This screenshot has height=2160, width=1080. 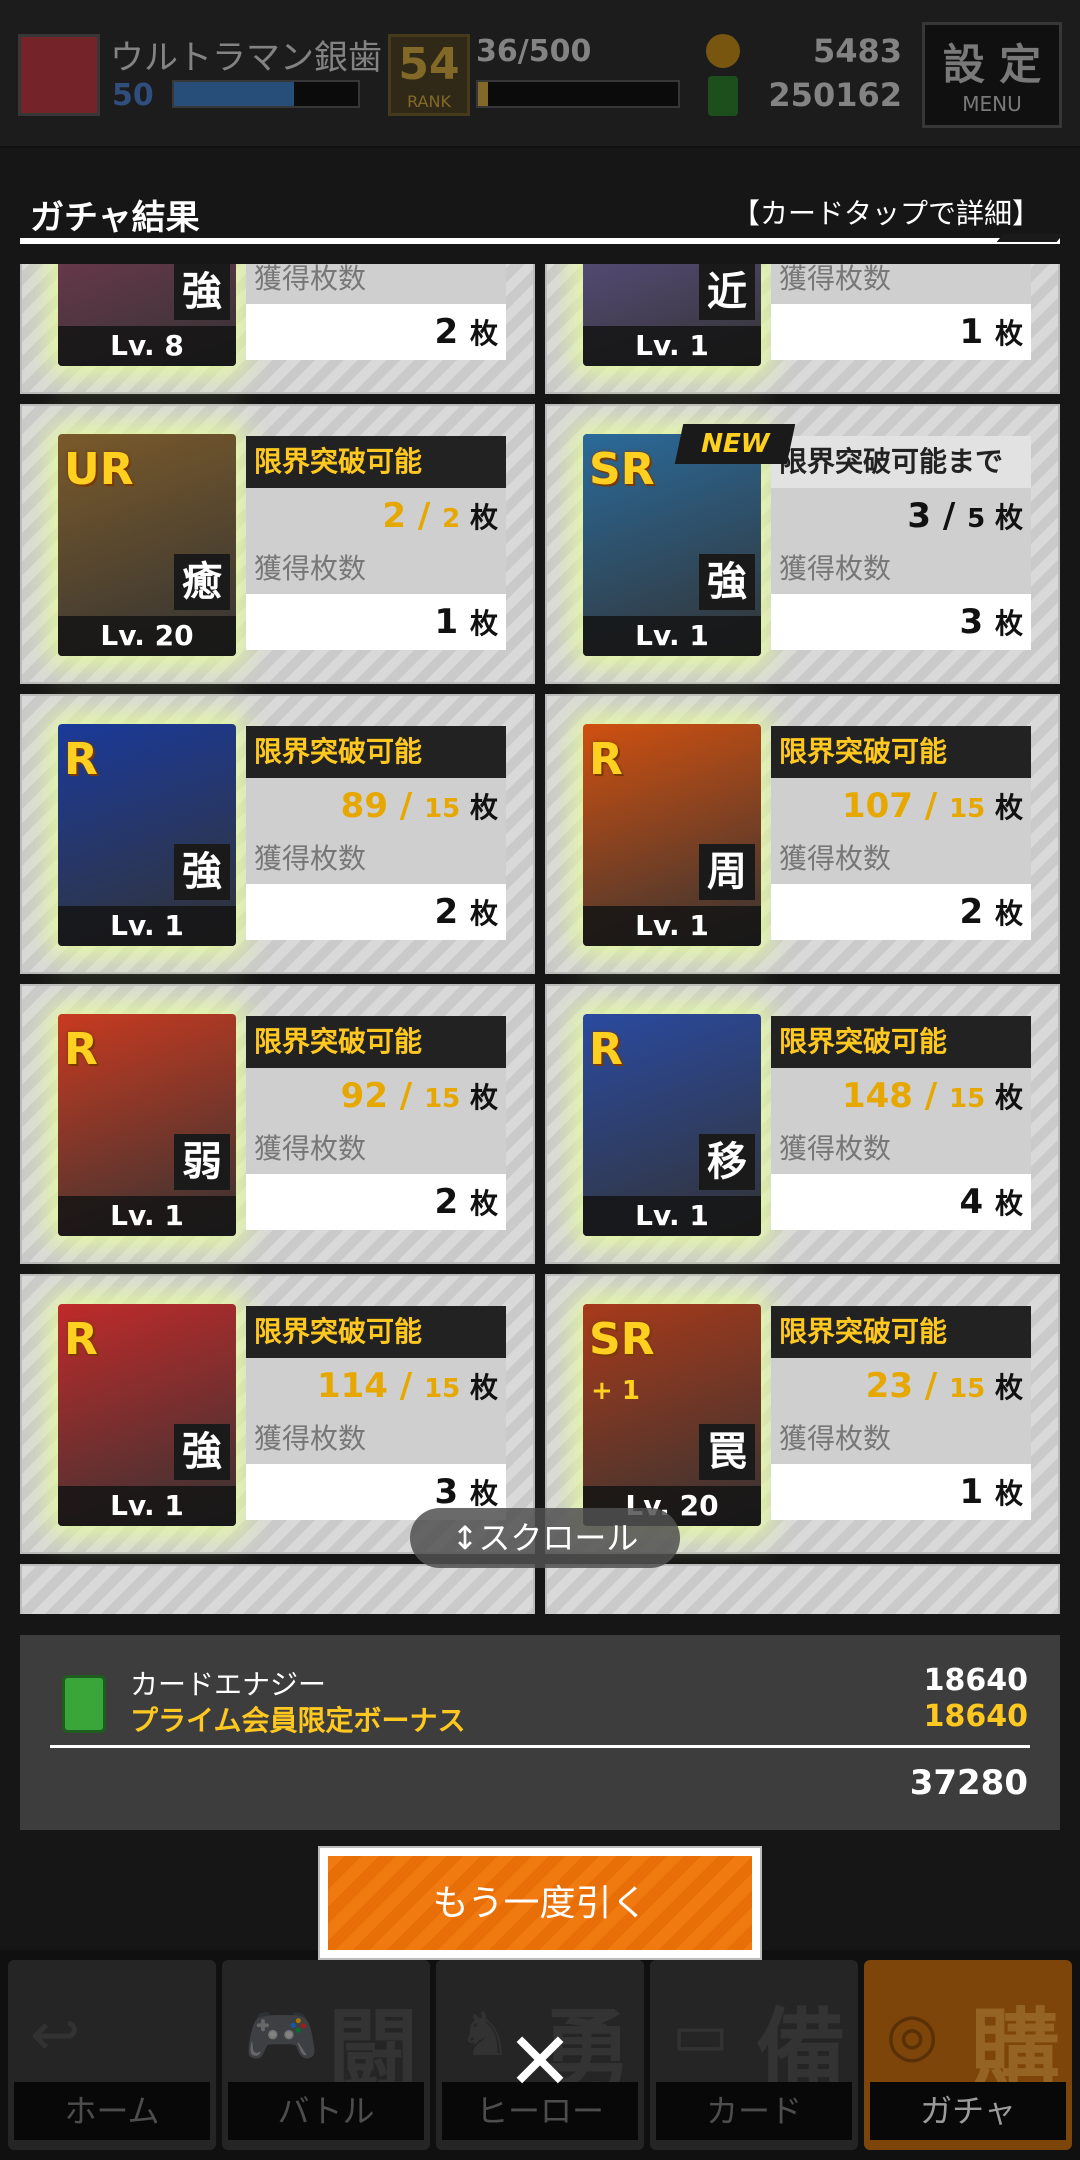 What do you see at coordinates (975, 1680) in the screenshot?
I see `card-energy-value: 18640` at bounding box center [975, 1680].